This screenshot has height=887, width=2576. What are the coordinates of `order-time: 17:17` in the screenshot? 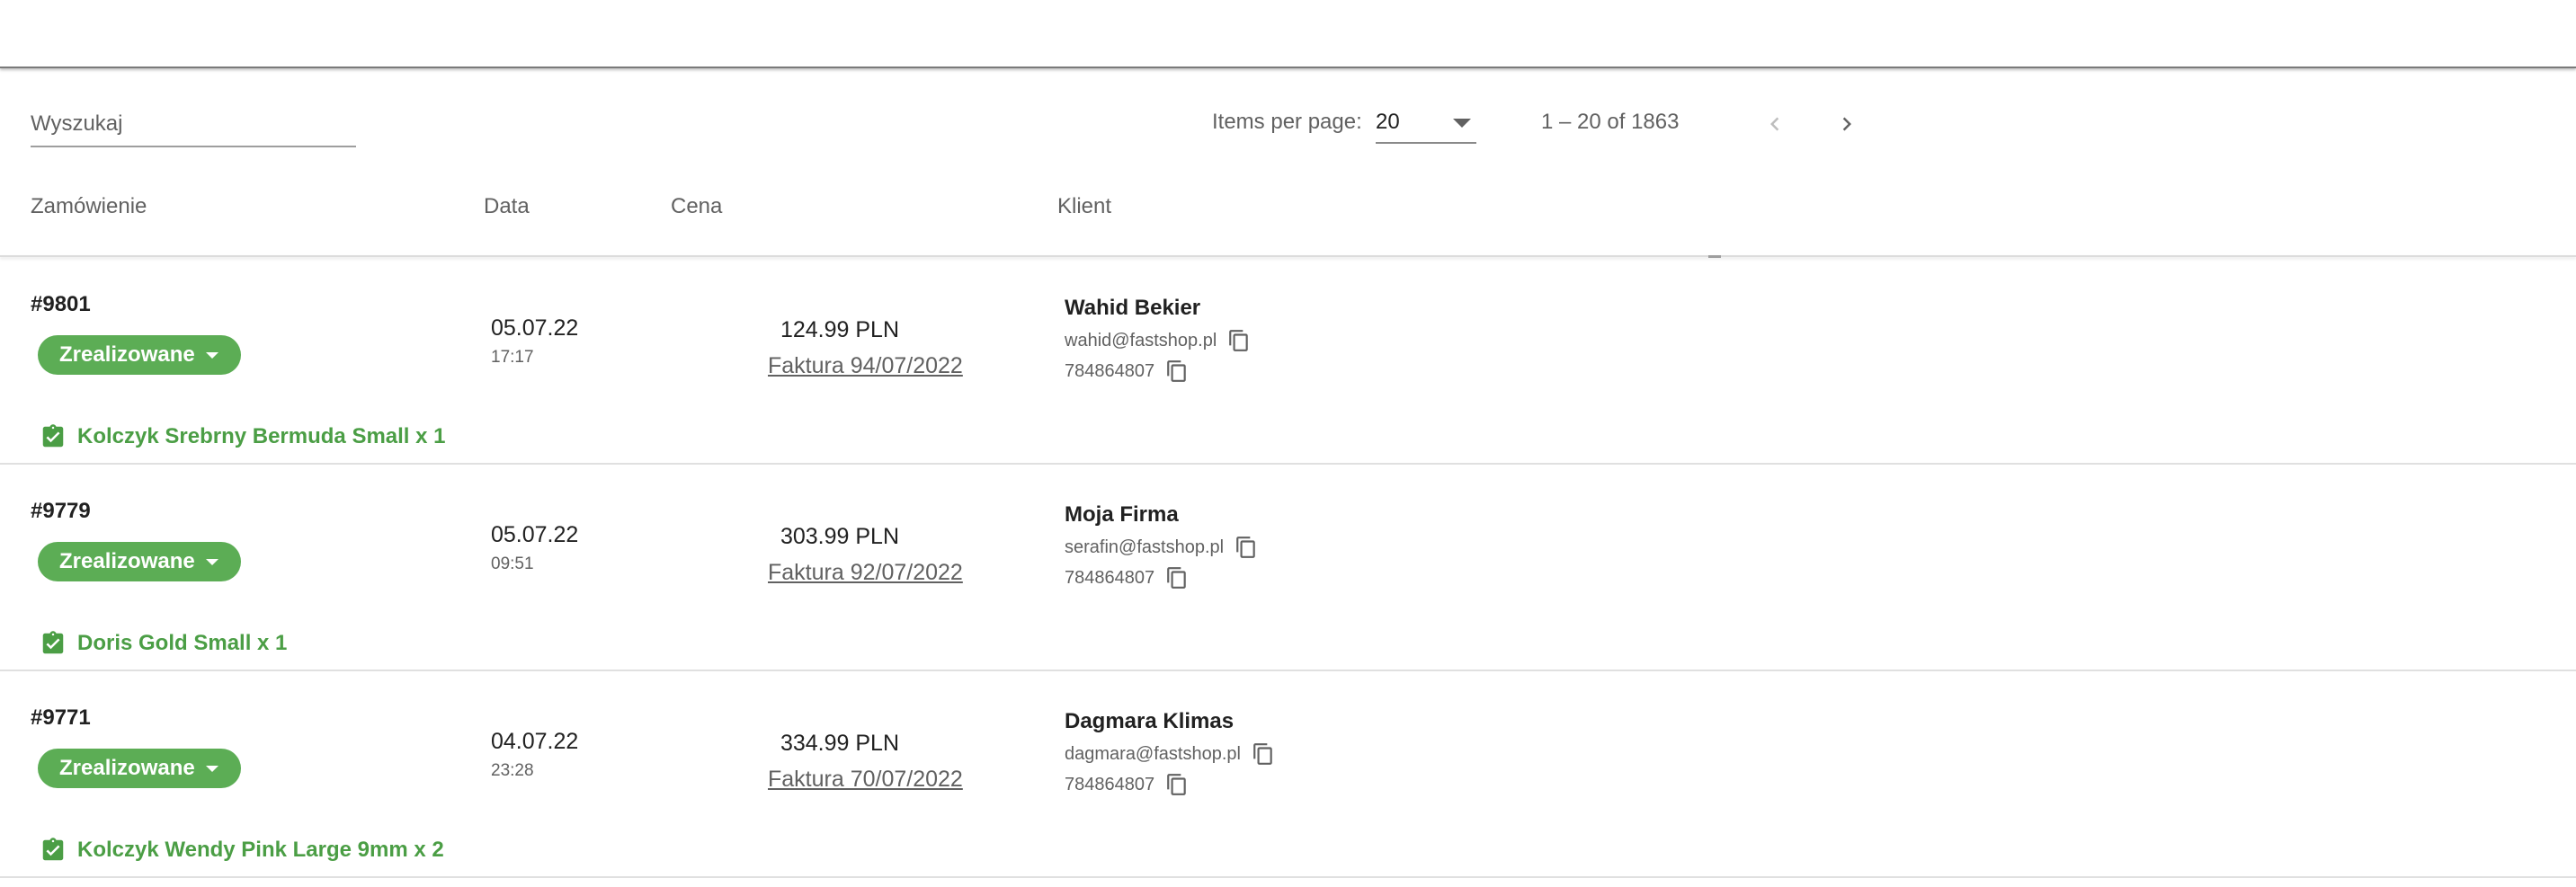 It's located at (512, 357).